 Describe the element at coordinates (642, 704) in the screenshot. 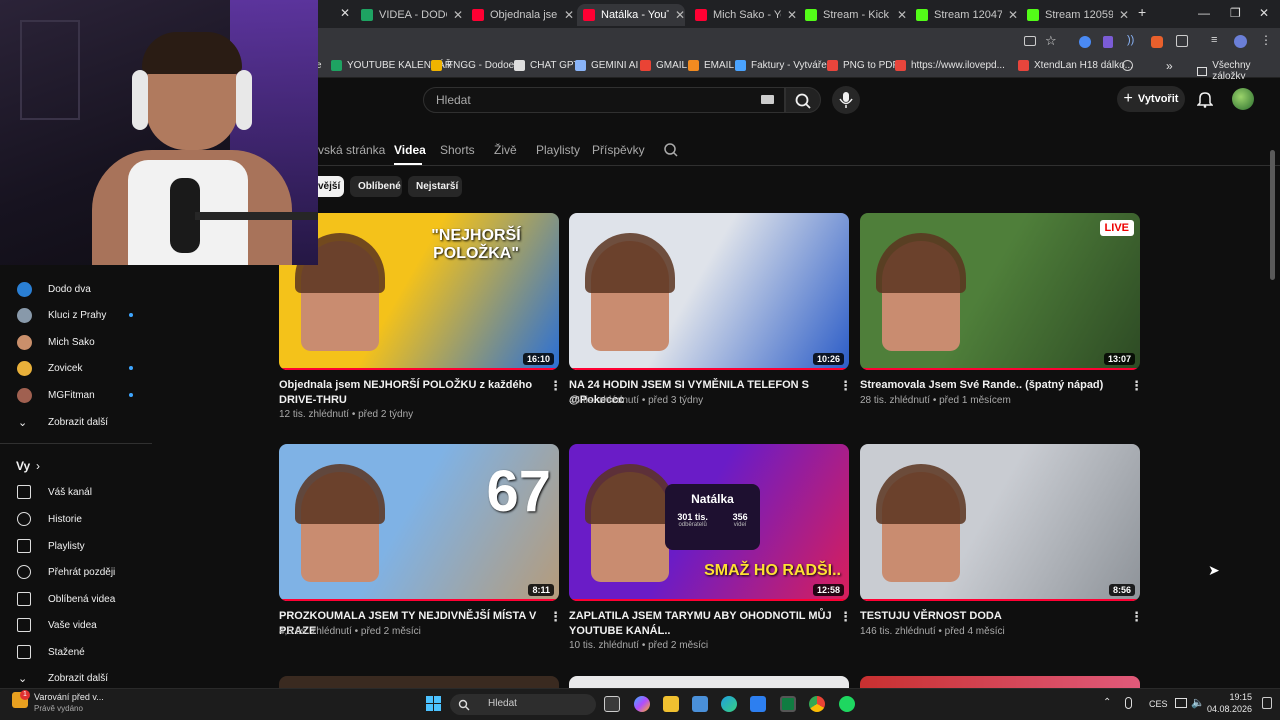

I see `copilot-icon` at that location.